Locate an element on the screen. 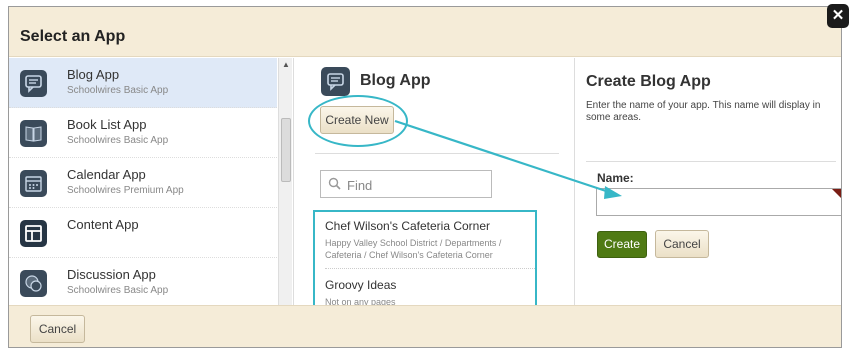 The image size is (849, 351). create-button: Create is located at coordinates (622, 244).